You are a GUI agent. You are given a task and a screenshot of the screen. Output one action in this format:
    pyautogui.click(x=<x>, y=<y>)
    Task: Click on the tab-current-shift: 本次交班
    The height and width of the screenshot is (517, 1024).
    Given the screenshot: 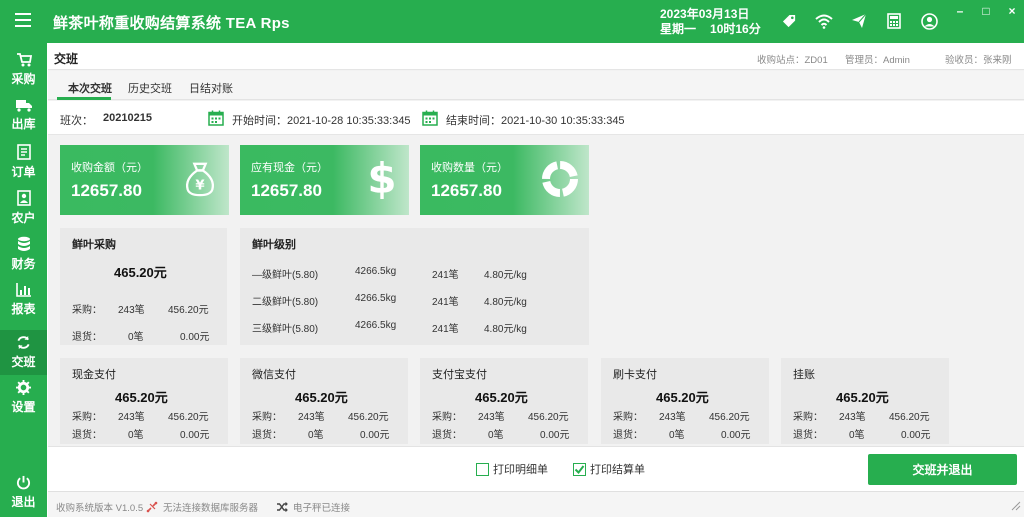 What is the action you would take?
    pyautogui.click(x=90, y=88)
    